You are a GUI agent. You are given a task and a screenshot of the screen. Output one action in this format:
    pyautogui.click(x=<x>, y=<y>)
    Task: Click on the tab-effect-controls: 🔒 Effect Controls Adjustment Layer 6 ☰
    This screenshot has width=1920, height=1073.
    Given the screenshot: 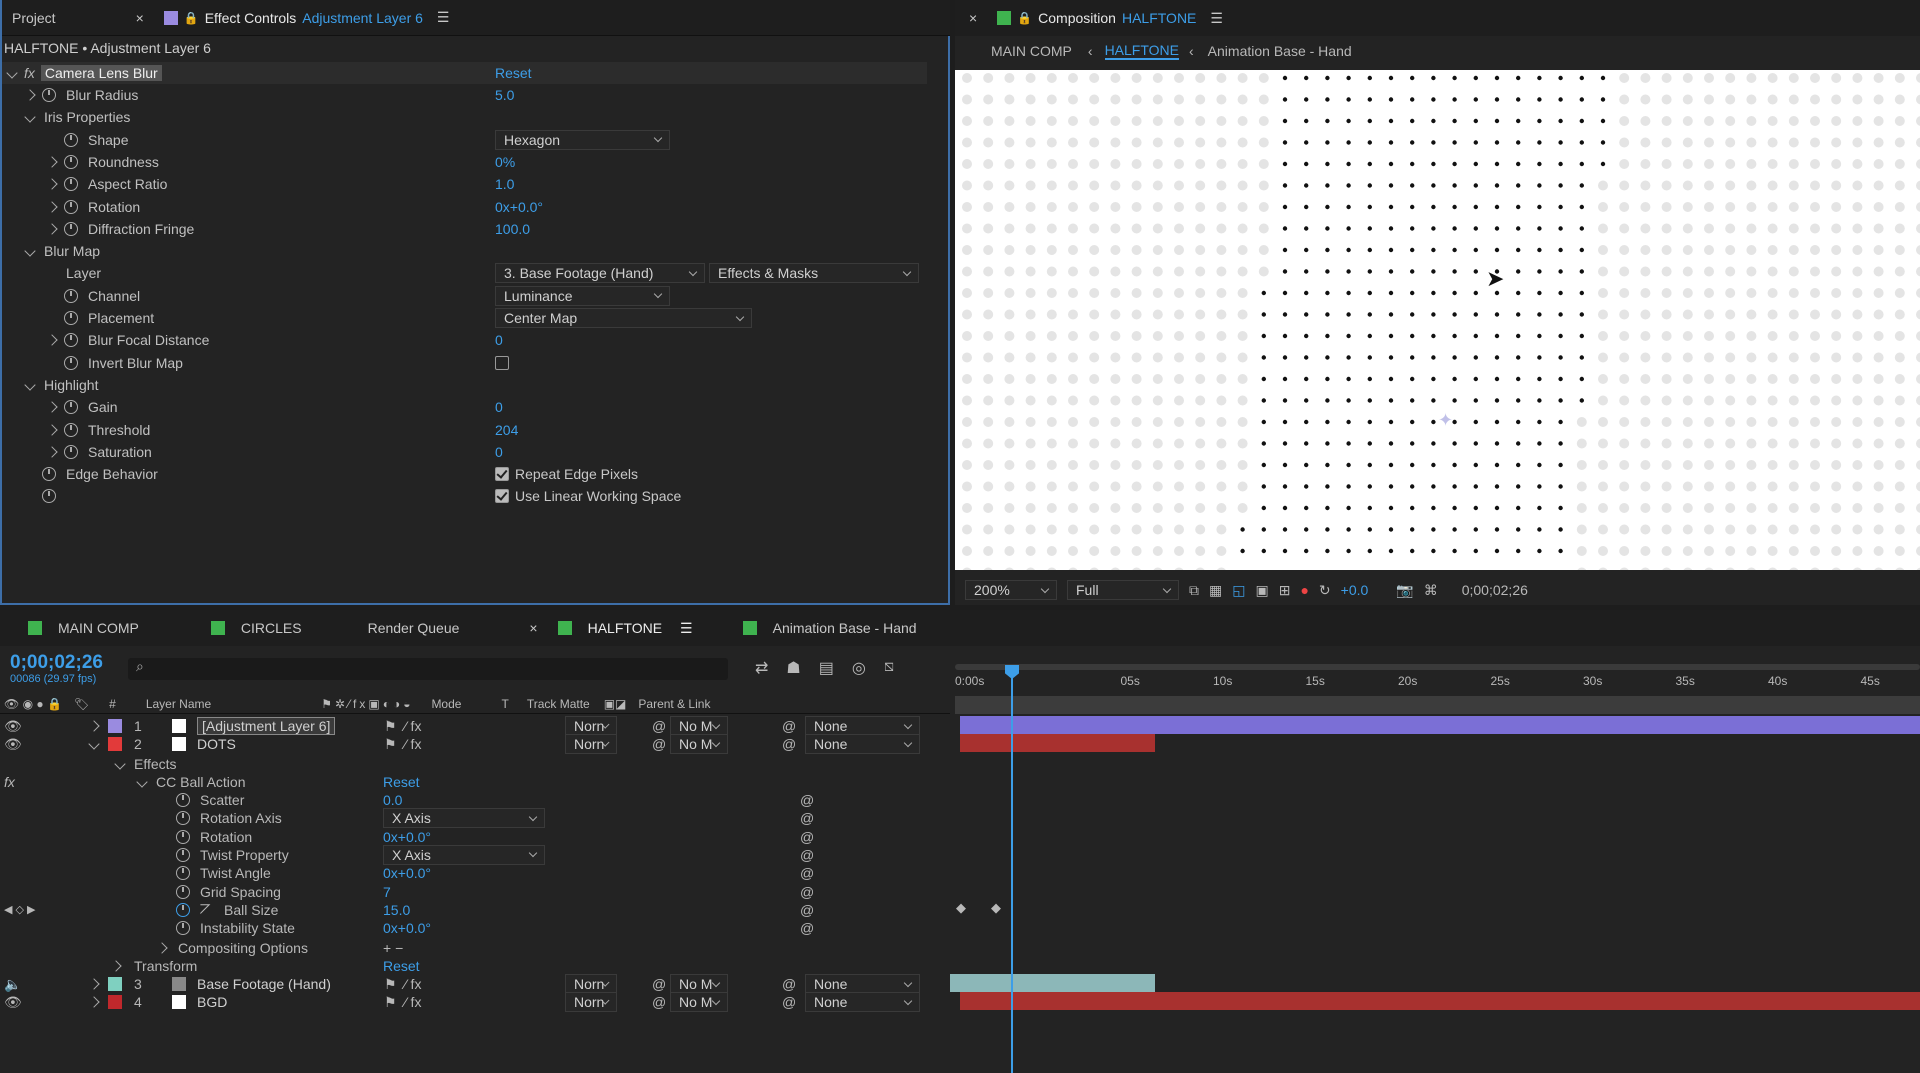 What is the action you would take?
    pyautogui.click(x=307, y=18)
    